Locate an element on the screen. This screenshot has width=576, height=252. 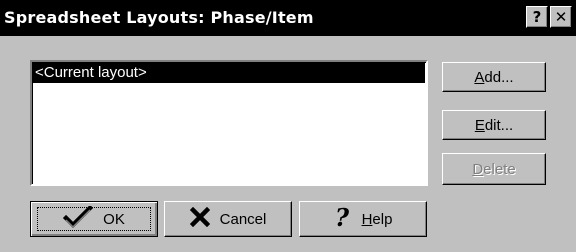
title-bar: Spreadsheet Layouts: Phase/Item ? ✕ is located at coordinates (288, 18).